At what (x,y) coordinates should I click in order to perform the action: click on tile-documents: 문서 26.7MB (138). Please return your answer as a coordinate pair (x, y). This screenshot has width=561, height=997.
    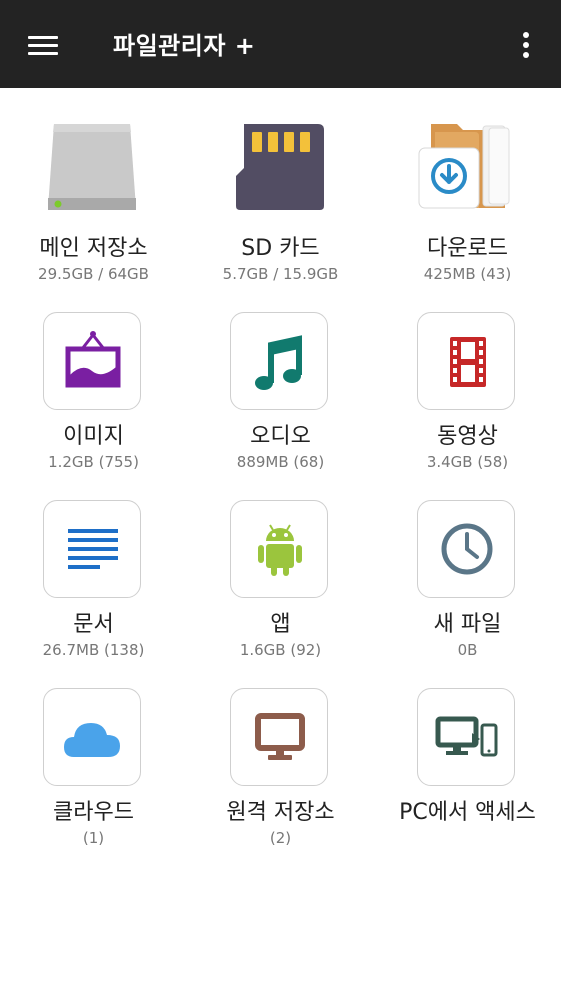
    Looking at the image, I should click on (93, 561).